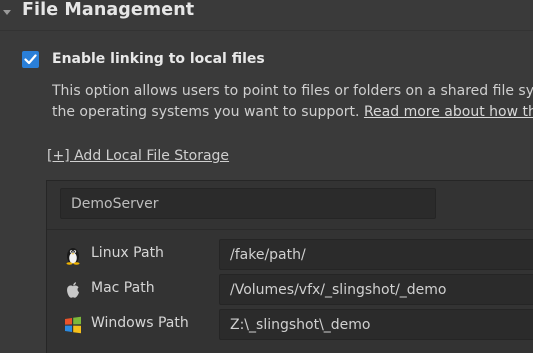 The image size is (533, 353). What do you see at coordinates (158, 59) in the screenshot?
I see `enable-linking-label: Enable linking to local files` at bounding box center [158, 59].